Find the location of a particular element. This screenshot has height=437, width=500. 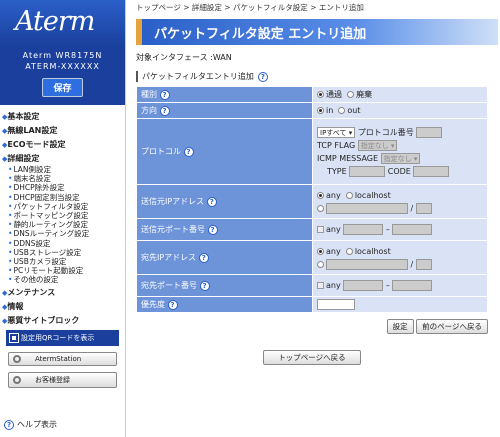

help-toggle: ? ヘルプ表示 is located at coordinates (30, 424).